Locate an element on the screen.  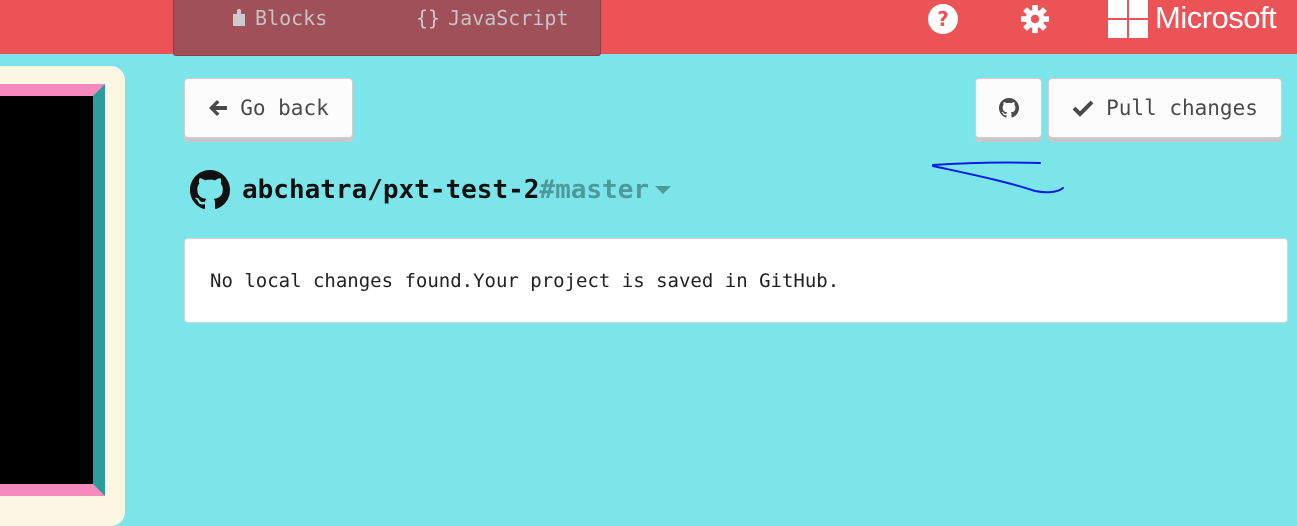
help-icon: ? is located at coordinates (943, 19).